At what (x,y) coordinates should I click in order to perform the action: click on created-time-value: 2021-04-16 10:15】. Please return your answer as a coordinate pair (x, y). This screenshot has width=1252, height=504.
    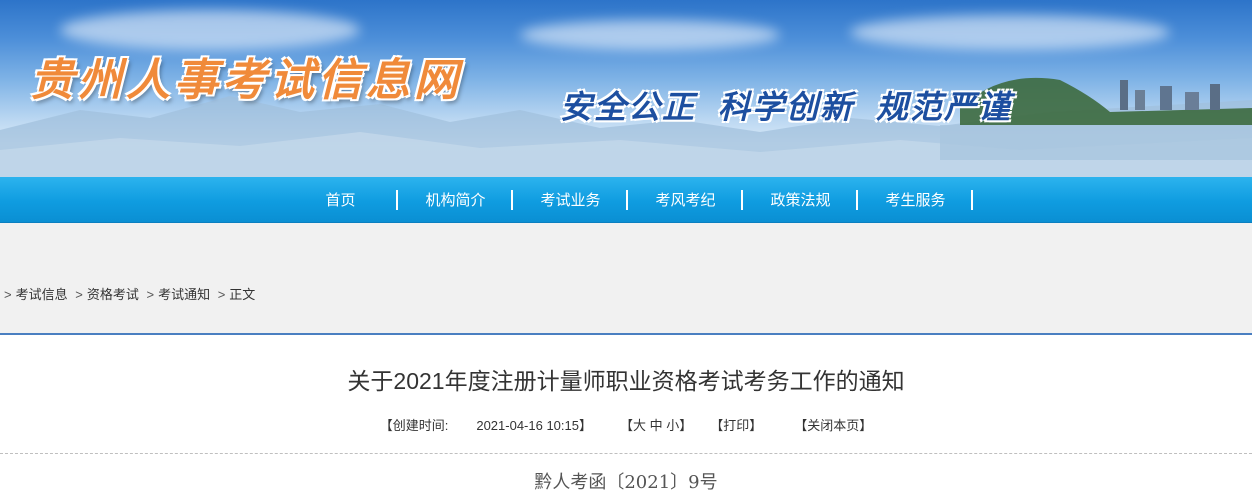
    Looking at the image, I should click on (534, 425).